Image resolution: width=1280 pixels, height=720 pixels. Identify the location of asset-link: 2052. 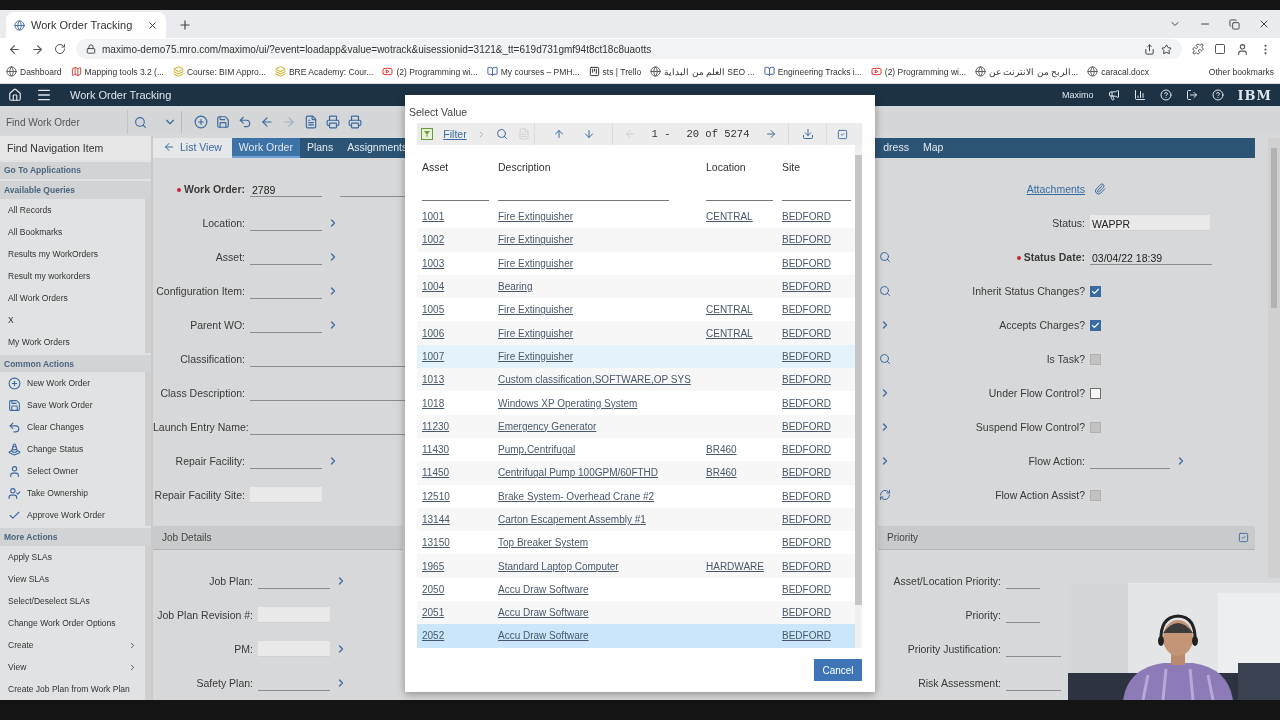
(431, 636).